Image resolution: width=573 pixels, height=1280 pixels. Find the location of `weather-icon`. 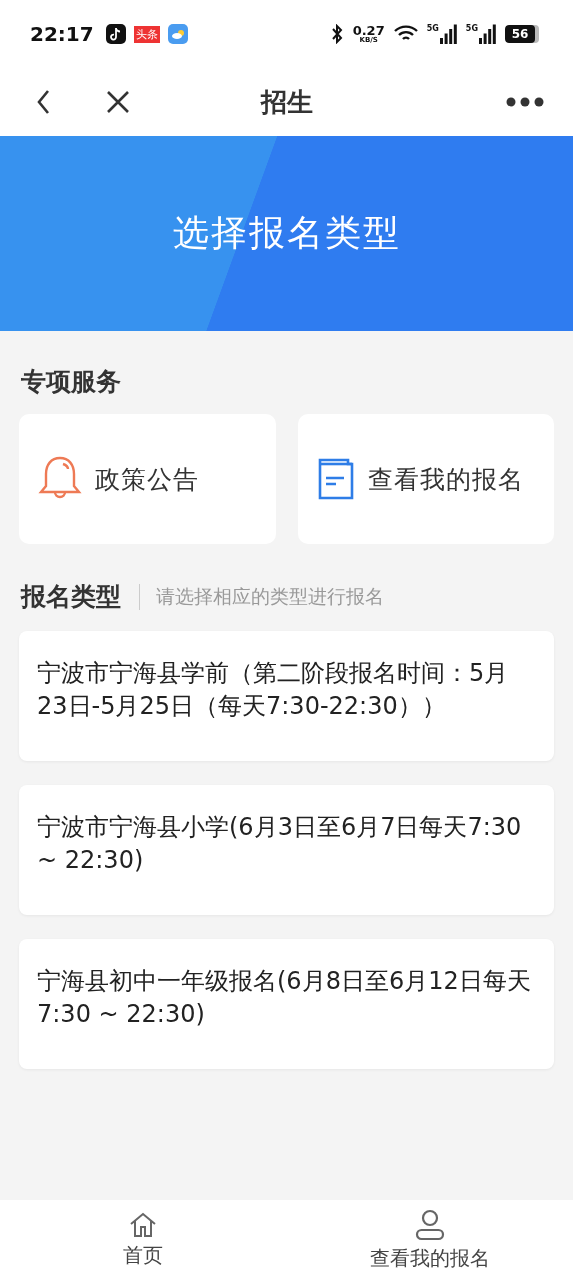

weather-icon is located at coordinates (177, 34).